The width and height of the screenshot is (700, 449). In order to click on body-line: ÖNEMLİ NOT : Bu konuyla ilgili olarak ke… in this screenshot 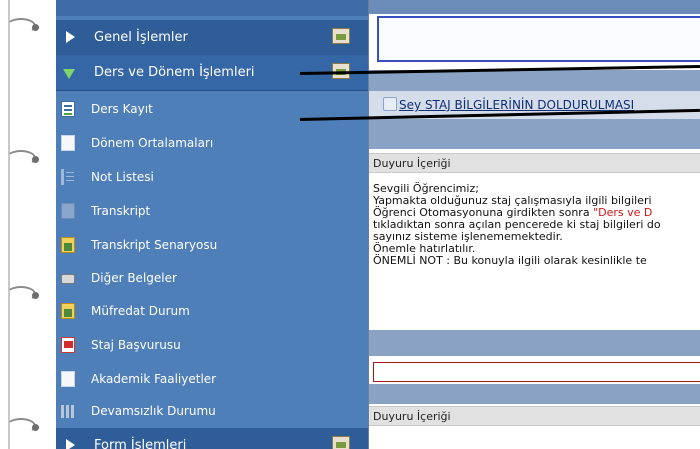, I will do `click(510, 260)`.